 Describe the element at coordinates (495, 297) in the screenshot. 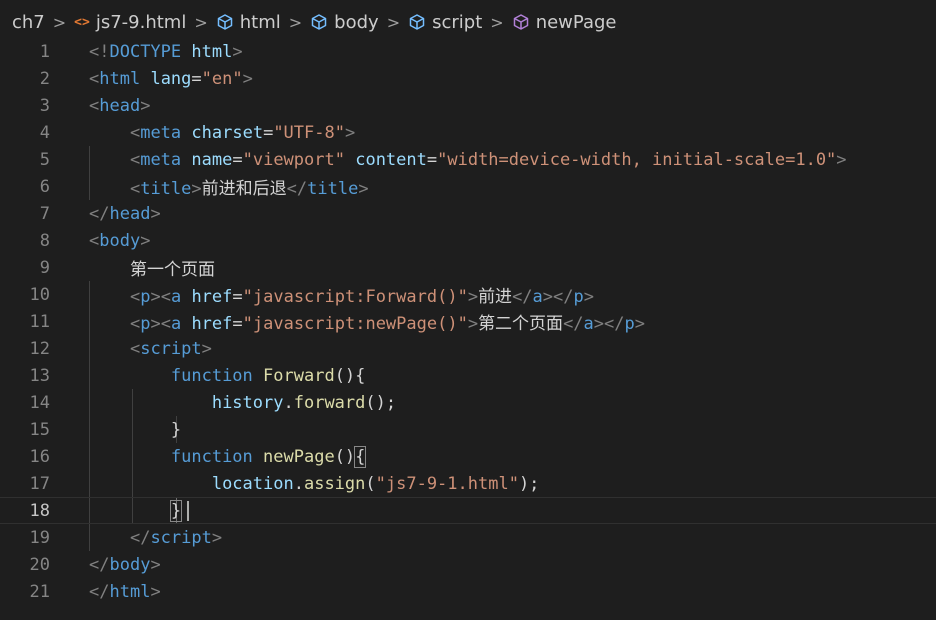

I see `code-token: 前进` at that location.